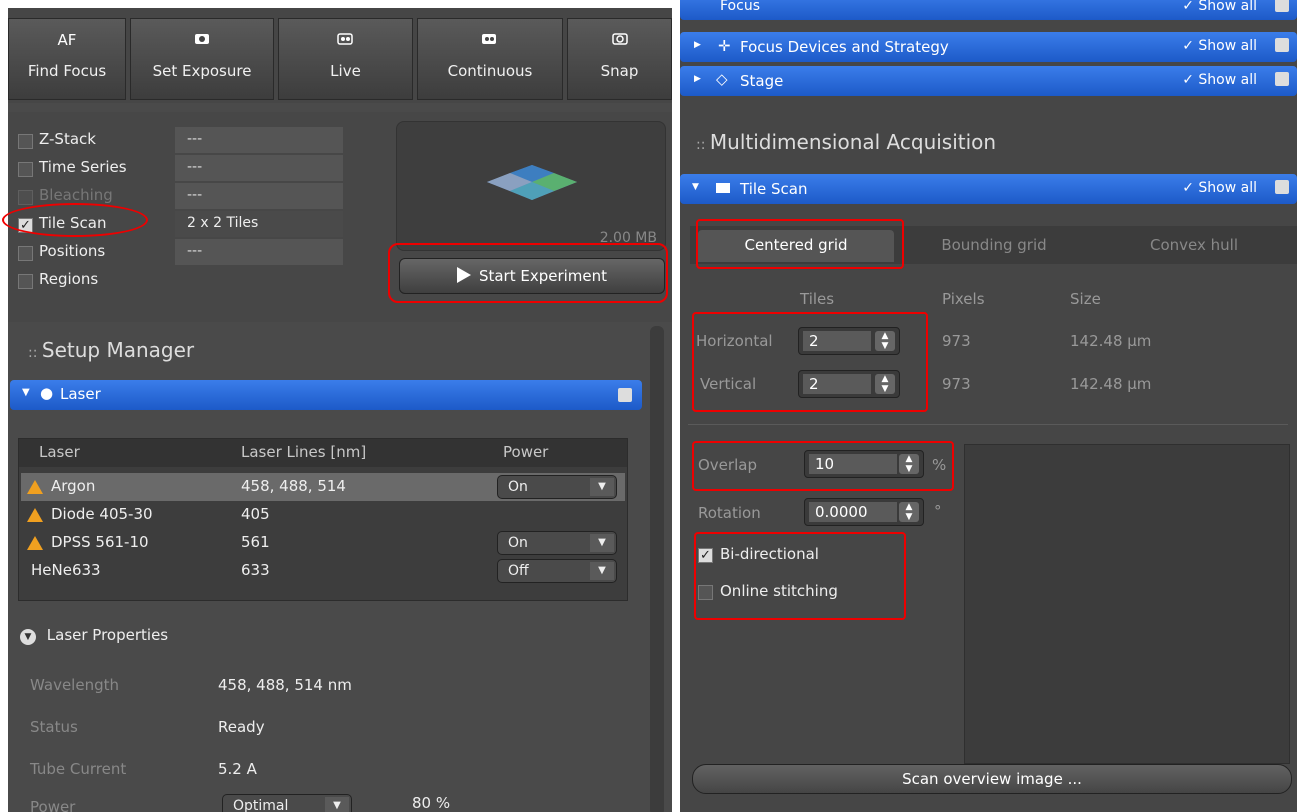 The height and width of the screenshot is (812, 1297). Describe the element at coordinates (864, 512) in the screenshot. I see `rotation-stepper: 0.0000 ▲ ▼` at that location.